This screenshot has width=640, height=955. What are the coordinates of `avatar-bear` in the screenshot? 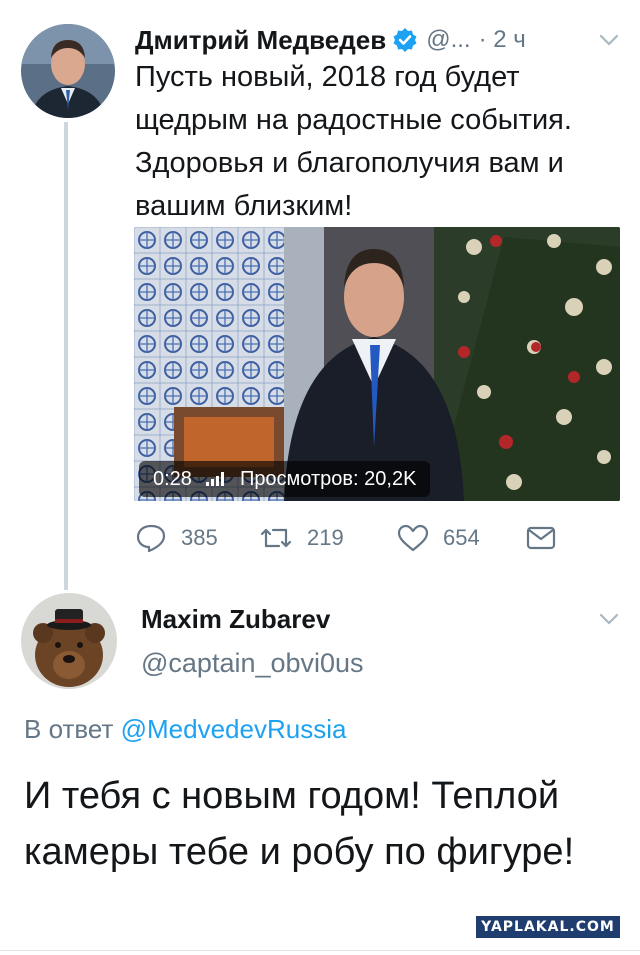 It's located at (69, 641).